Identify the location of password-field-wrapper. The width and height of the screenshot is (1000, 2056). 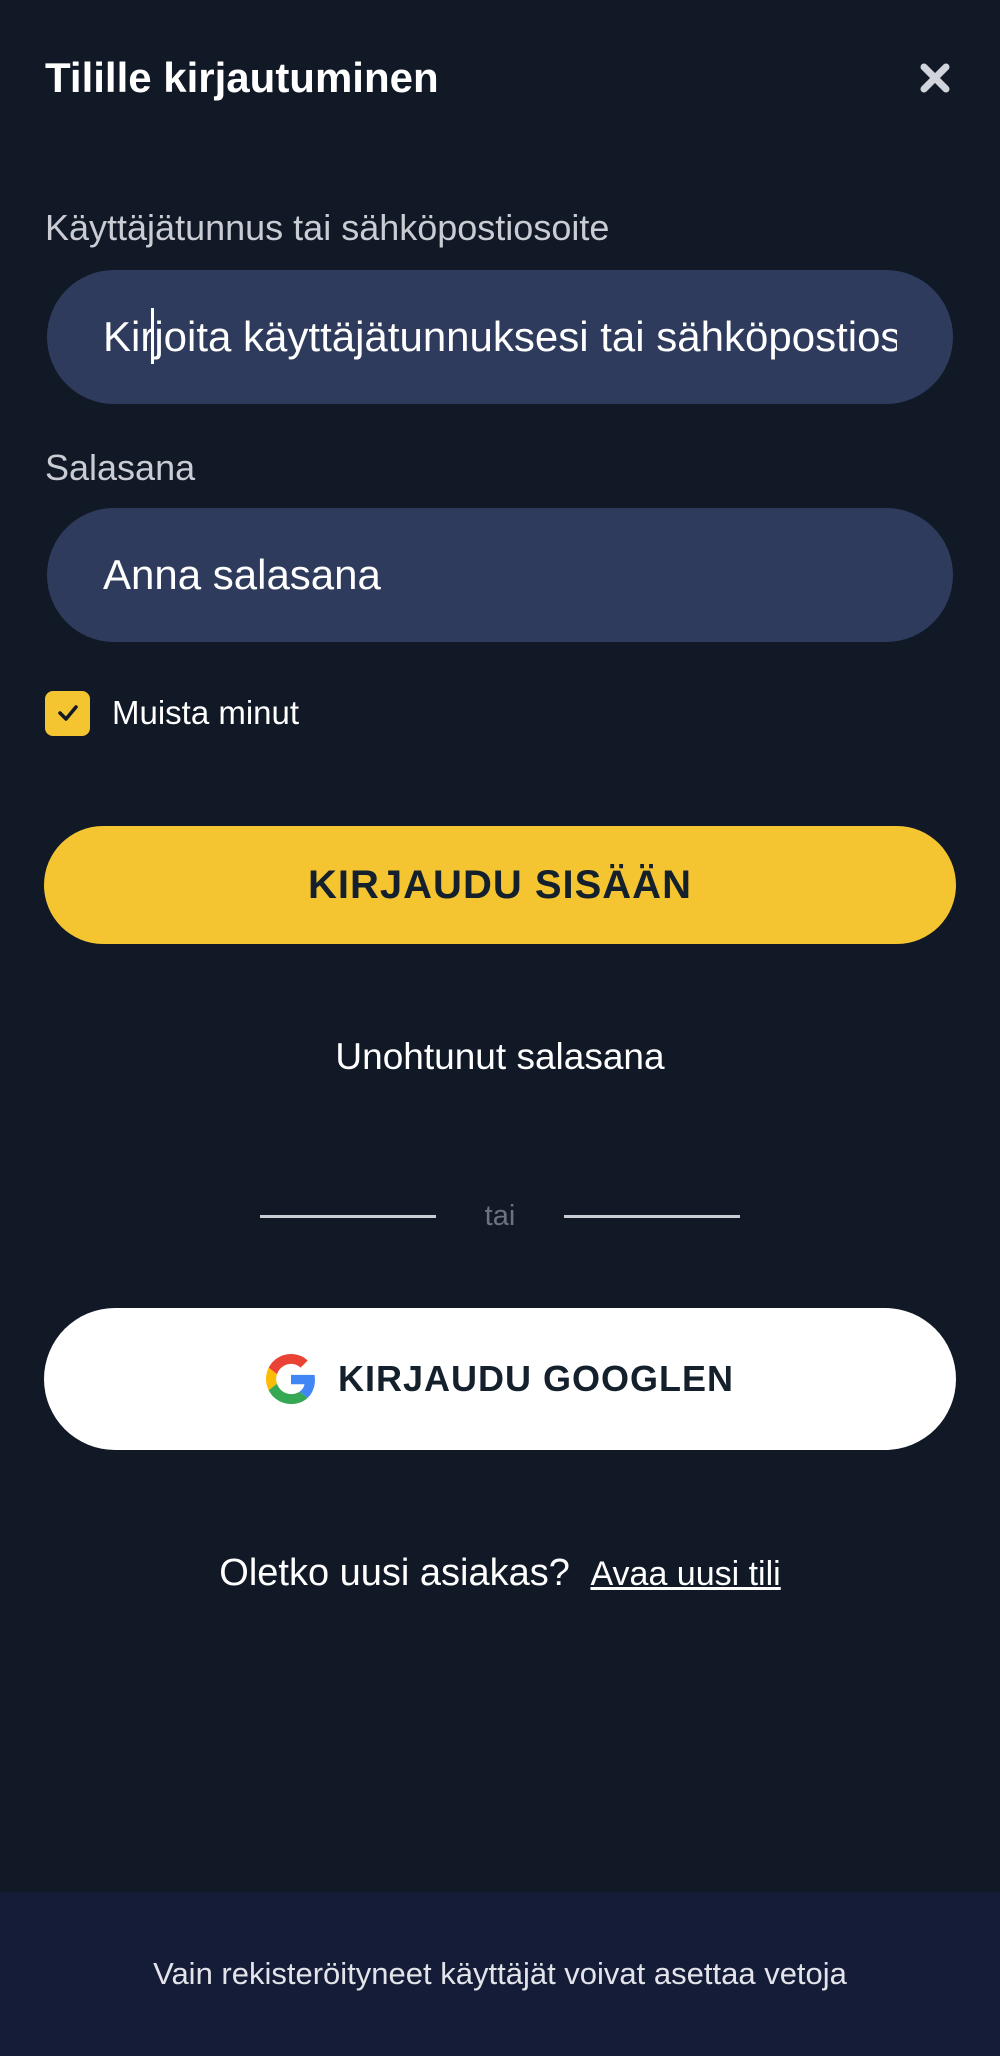
(500, 575).